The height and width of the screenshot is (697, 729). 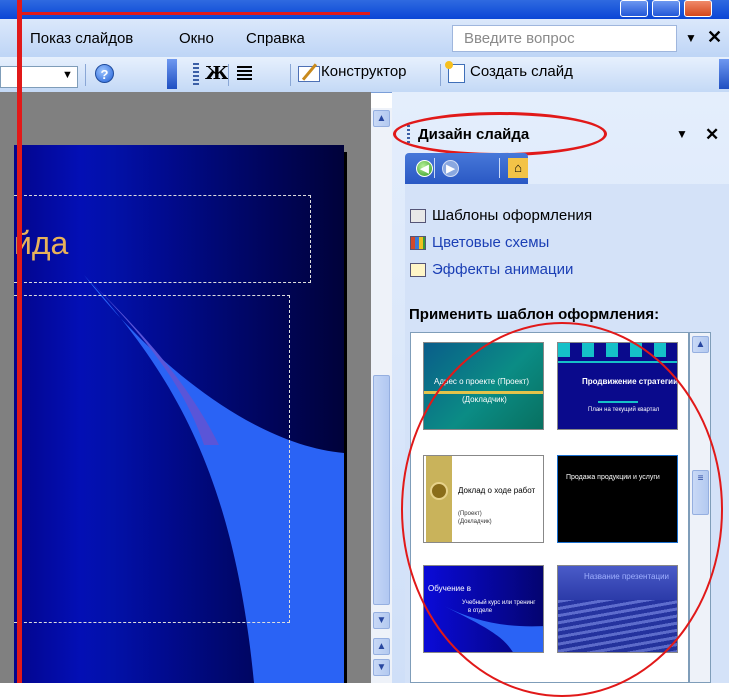 What do you see at coordinates (381, 118) in the screenshot?
I see `scroll-up-icon: ▲` at bounding box center [381, 118].